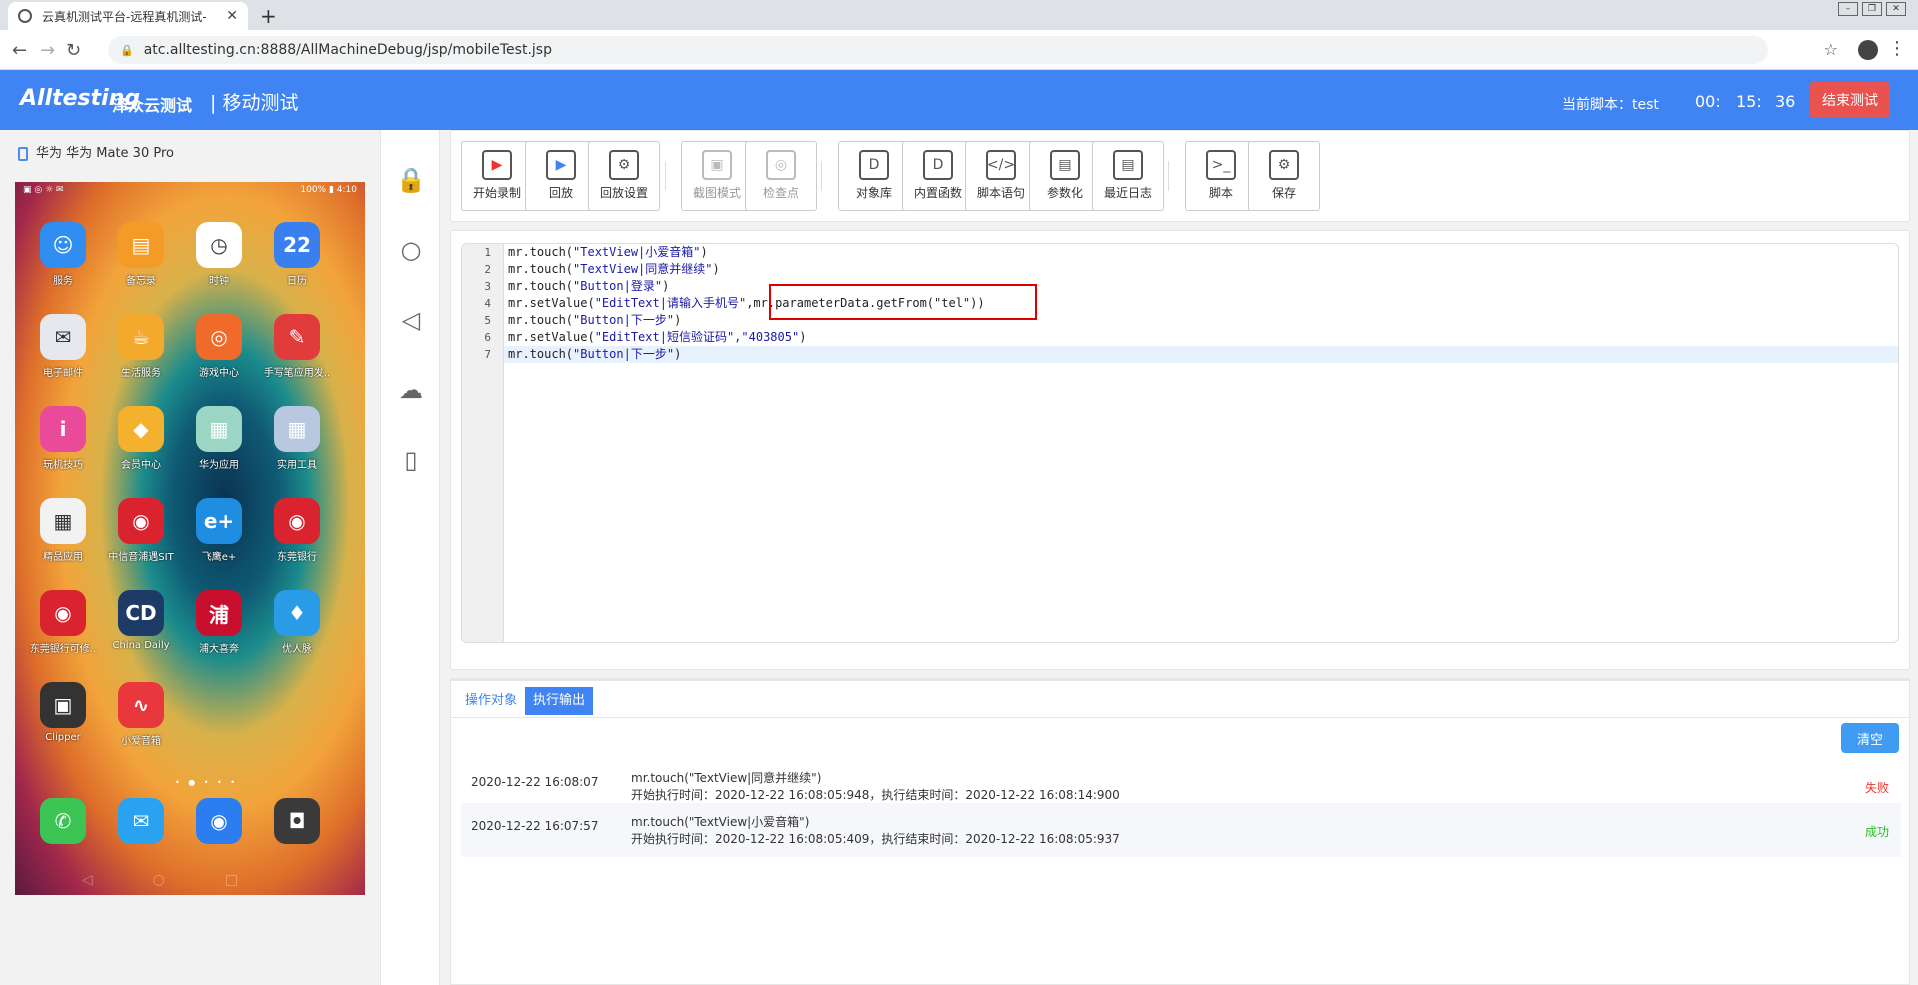 The width and height of the screenshot is (1918, 985). Describe the element at coordinates (938, 176) in the screenshot. I see `toolbar-button: D 内置函数` at that location.